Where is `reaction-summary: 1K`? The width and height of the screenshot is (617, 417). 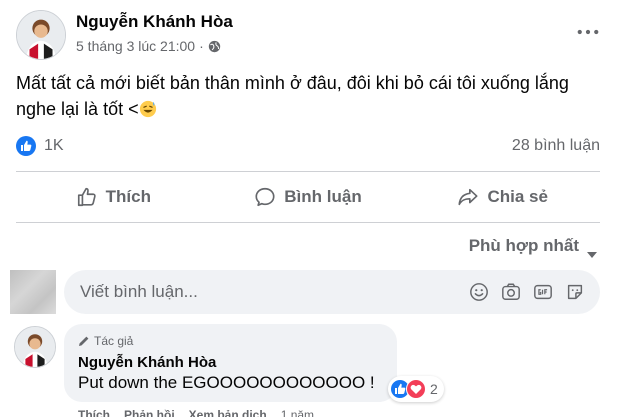 reaction-summary: 1K is located at coordinates (40, 146).